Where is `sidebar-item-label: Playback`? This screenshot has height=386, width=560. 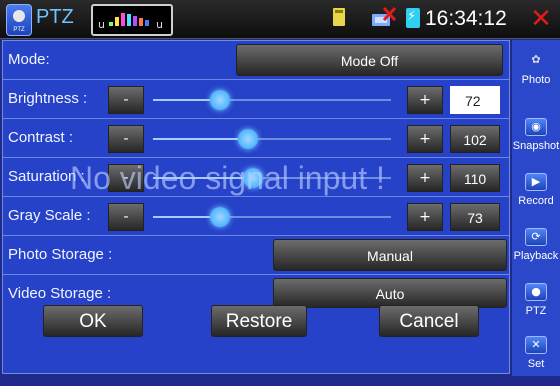
sidebar-item-label: Playback is located at coordinates (536, 256).